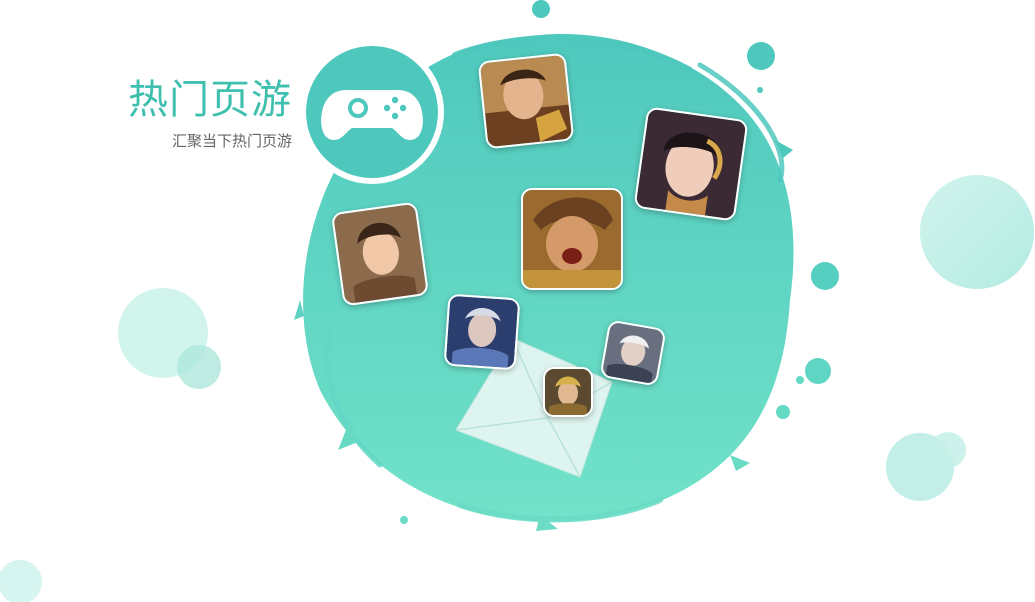  Describe the element at coordinates (231, 141) in the screenshot. I see `page-subtitle: 汇聚当下热门页游` at that location.